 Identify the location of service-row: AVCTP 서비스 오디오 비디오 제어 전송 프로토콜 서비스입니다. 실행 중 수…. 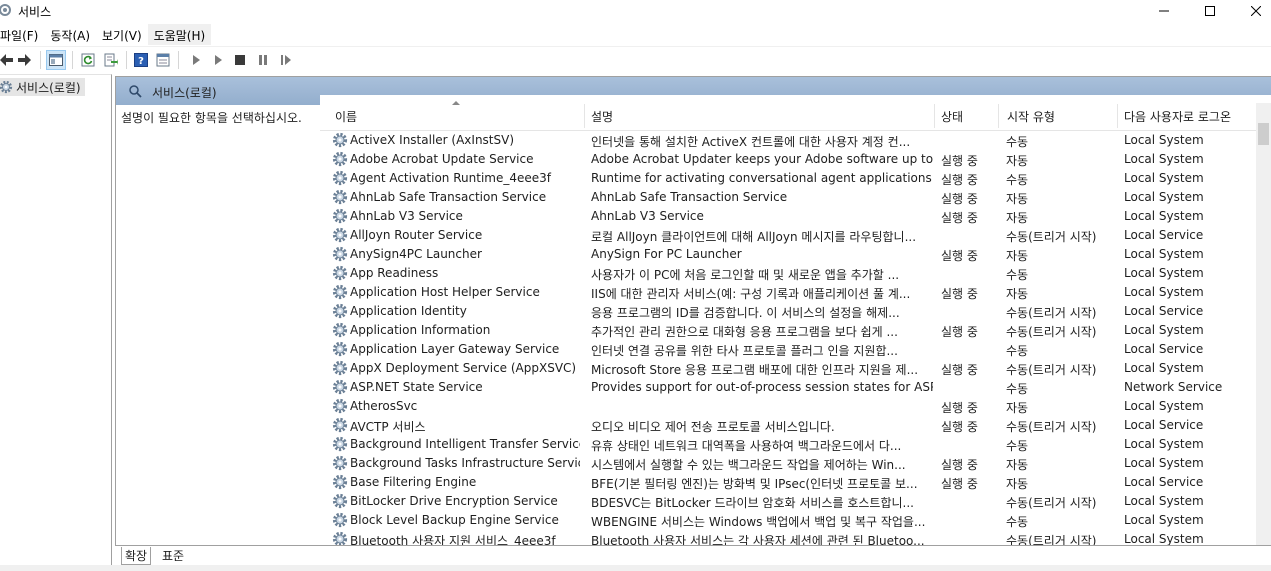
(790, 425).